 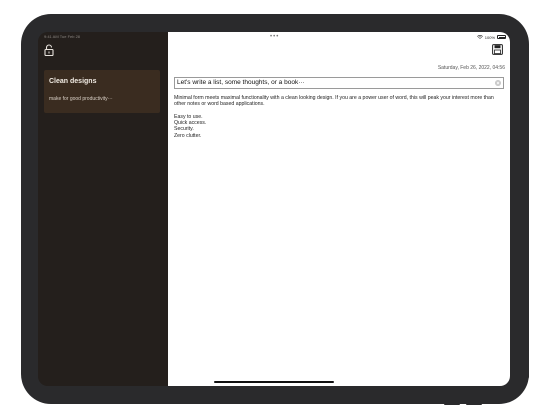 I want to click on volume-button, so click(x=527, y=364).